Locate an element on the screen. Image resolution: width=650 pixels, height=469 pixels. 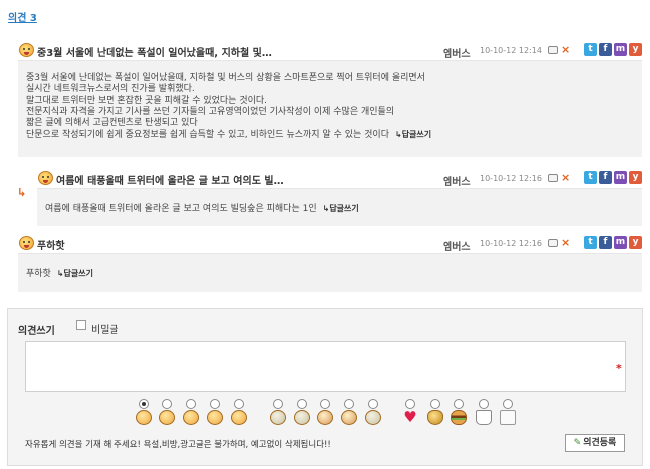
burger-icon is located at coordinates (459, 417).